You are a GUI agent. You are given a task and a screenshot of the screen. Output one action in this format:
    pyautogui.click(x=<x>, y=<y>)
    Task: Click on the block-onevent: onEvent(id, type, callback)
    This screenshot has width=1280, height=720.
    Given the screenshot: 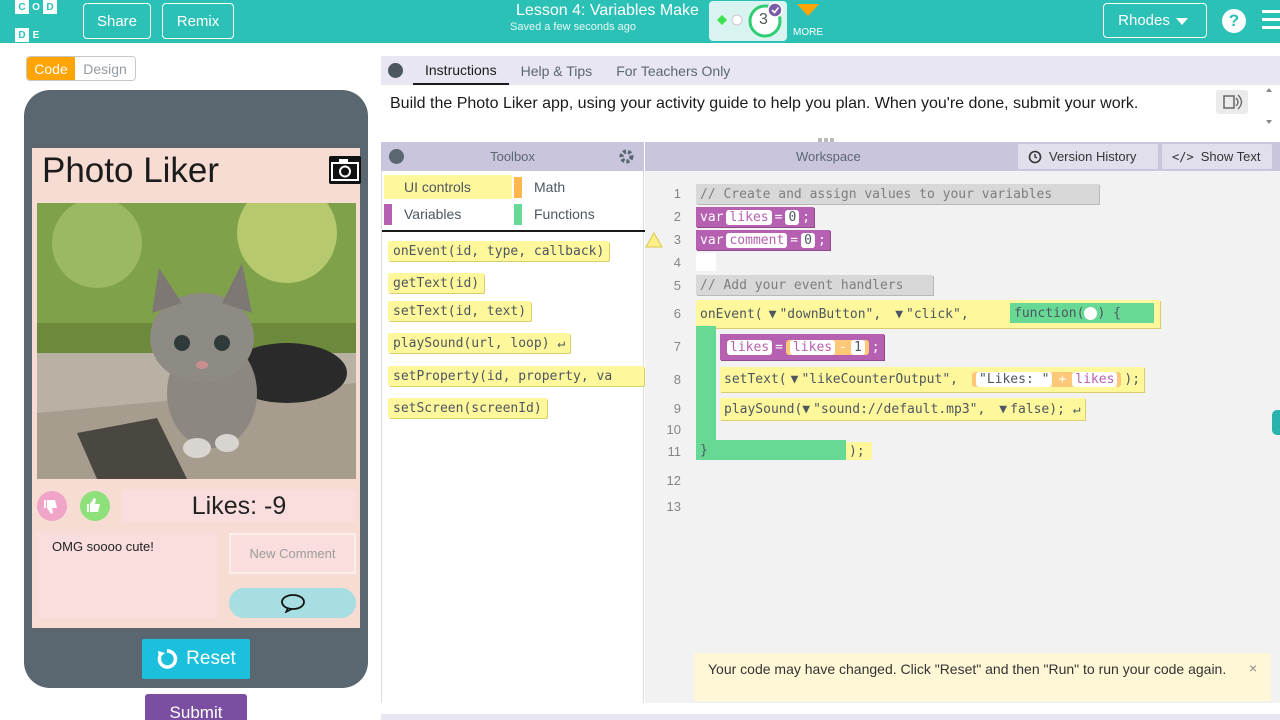 What is the action you would take?
    pyautogui.click(x=499, y=251)
    